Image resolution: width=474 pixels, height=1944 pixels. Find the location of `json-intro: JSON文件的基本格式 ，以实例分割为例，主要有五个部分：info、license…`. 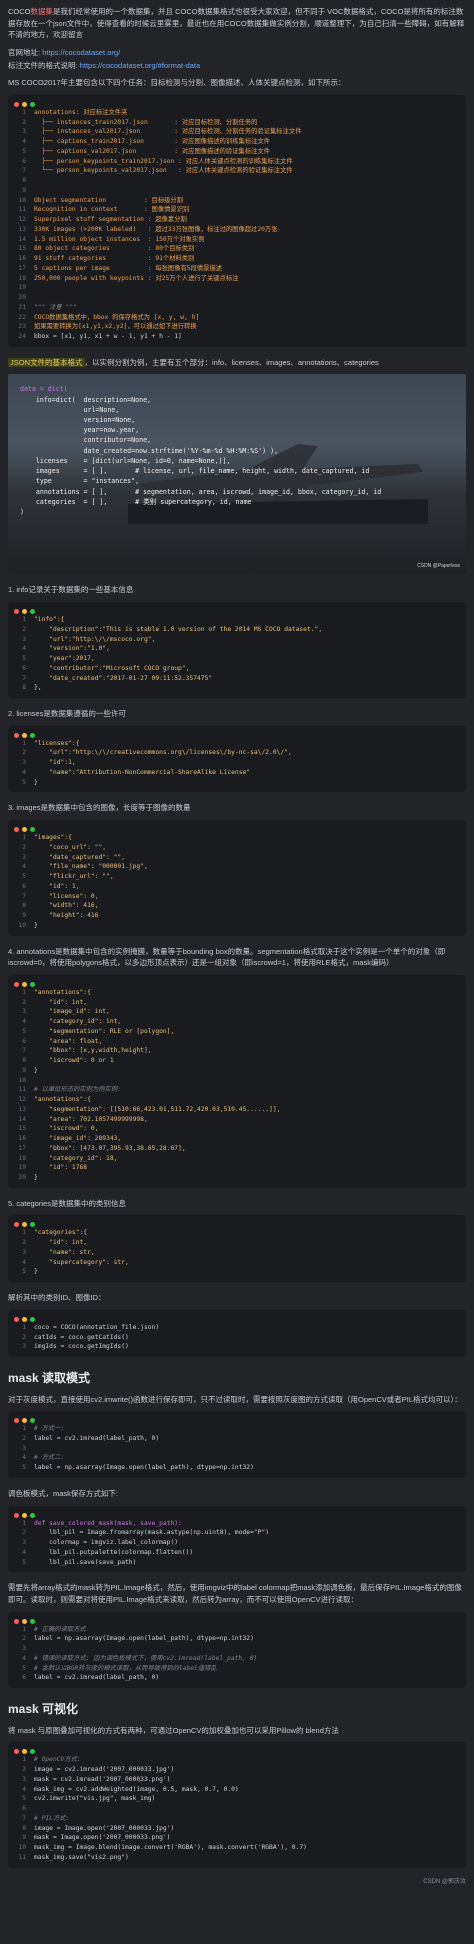

json-intro: JSON文件的基本格式 ，以实例分割为例，主要有五个部分：info、license… is located at coordinates (193, 362).